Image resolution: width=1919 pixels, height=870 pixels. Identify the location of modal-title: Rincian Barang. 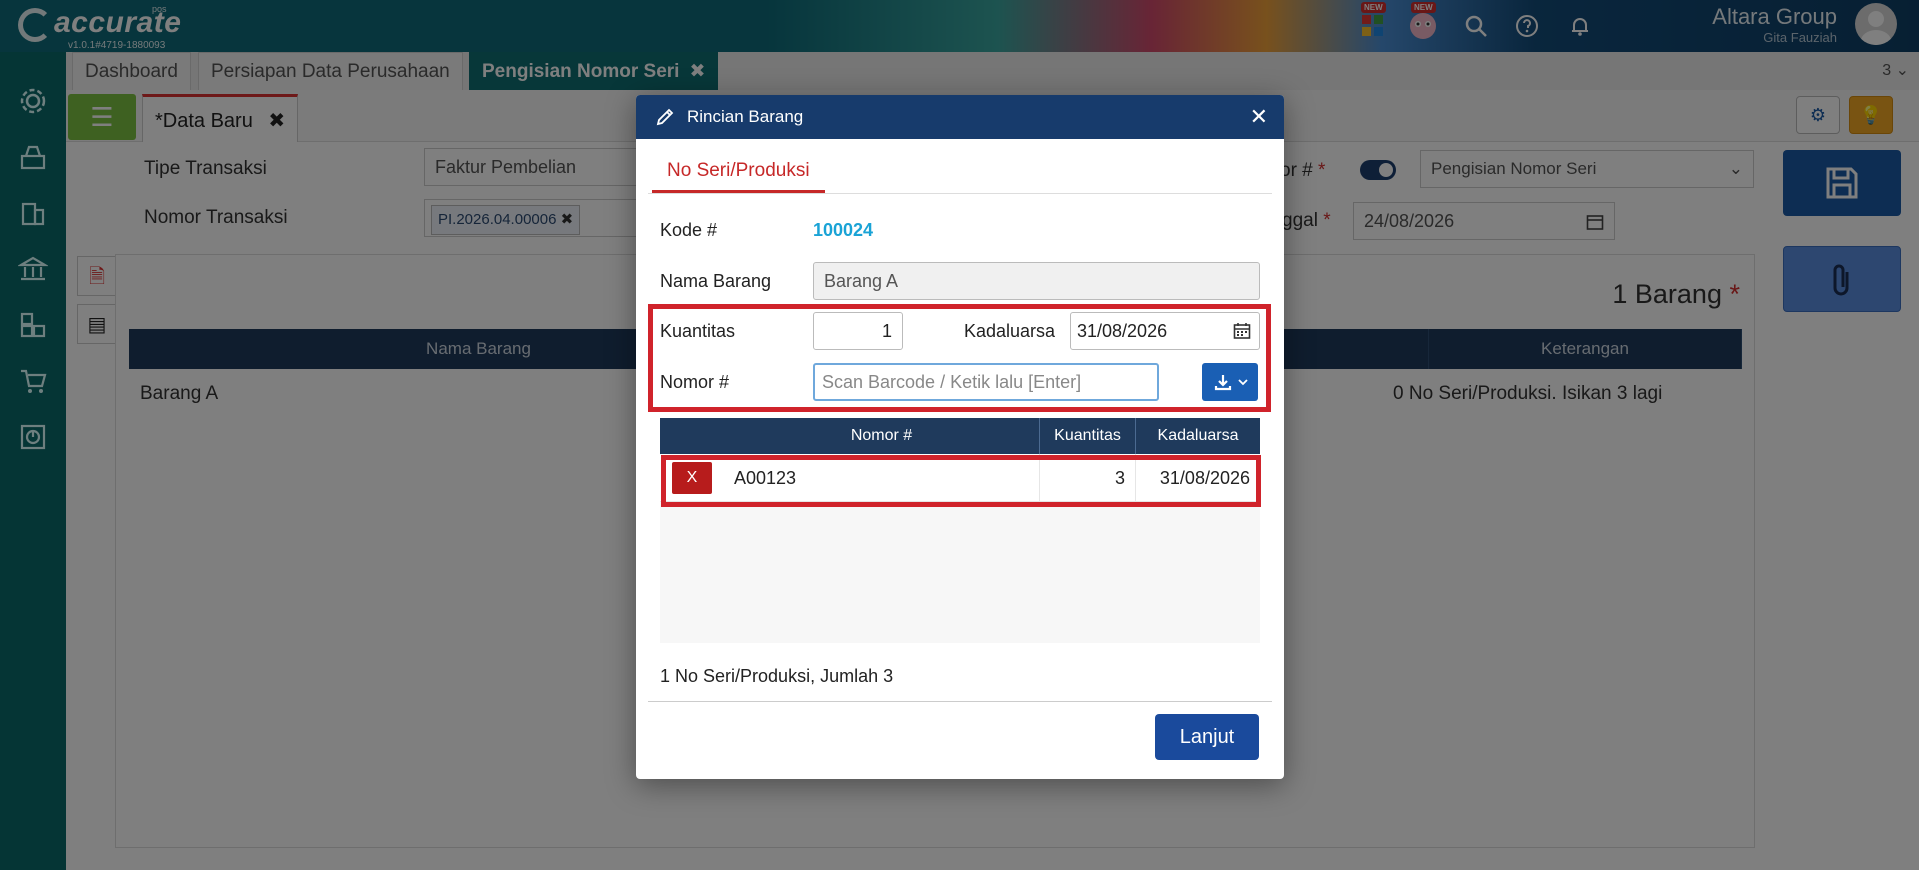
(745, 116).